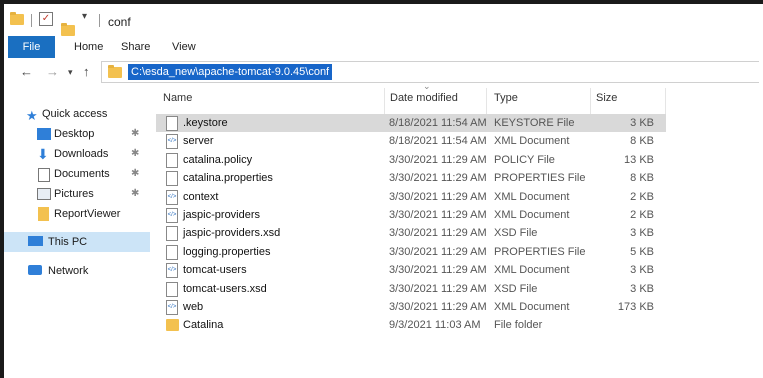  I want to click on recent-locations-icon: ▾, so click(70, 72).